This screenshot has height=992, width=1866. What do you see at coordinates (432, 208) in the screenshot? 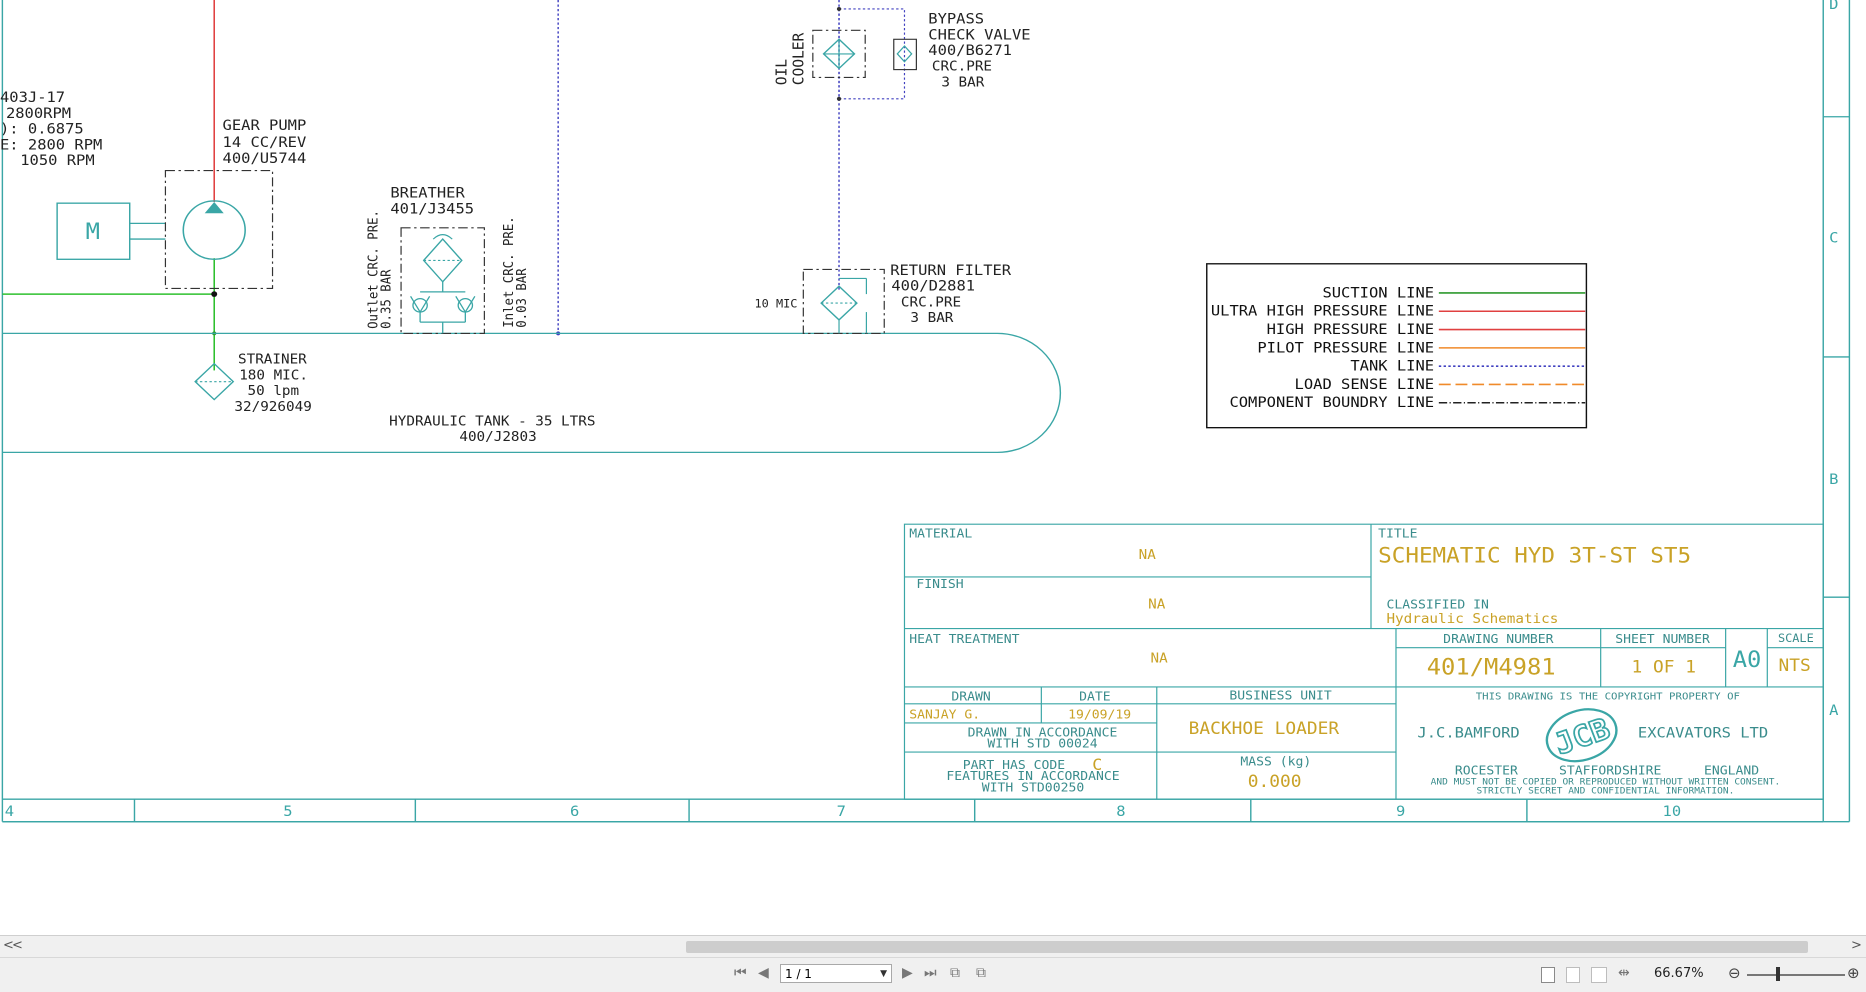
I see `breather-label: 401/J3455` at bounding box center [432, 208].